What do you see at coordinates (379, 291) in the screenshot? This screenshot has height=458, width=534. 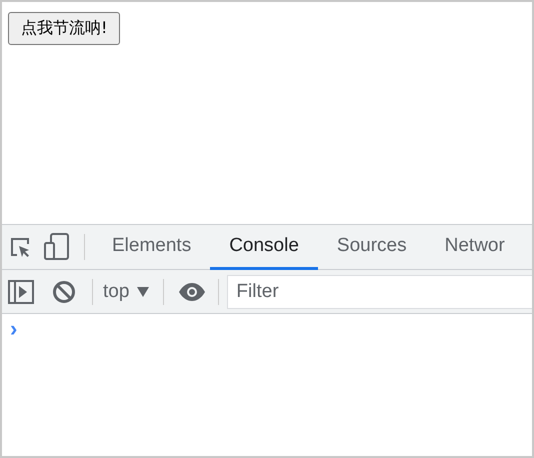 I see `filter-field: Filter` at bounding box center [379, 291].